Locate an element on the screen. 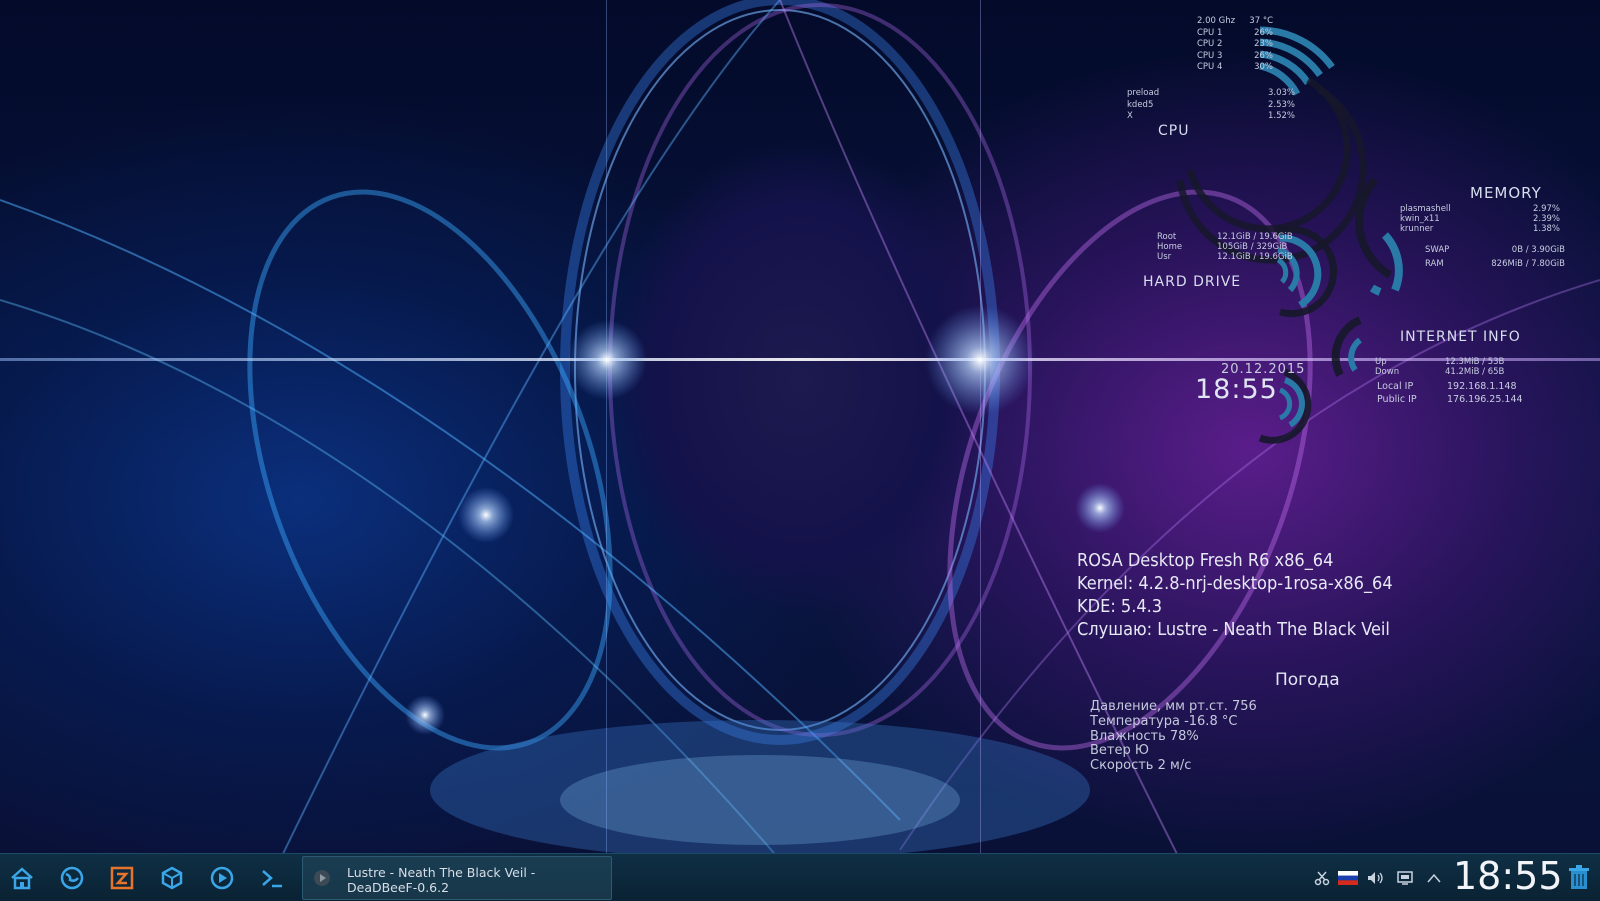  net-value: 176.196.25.144 is located at coordinates (1485, 399).